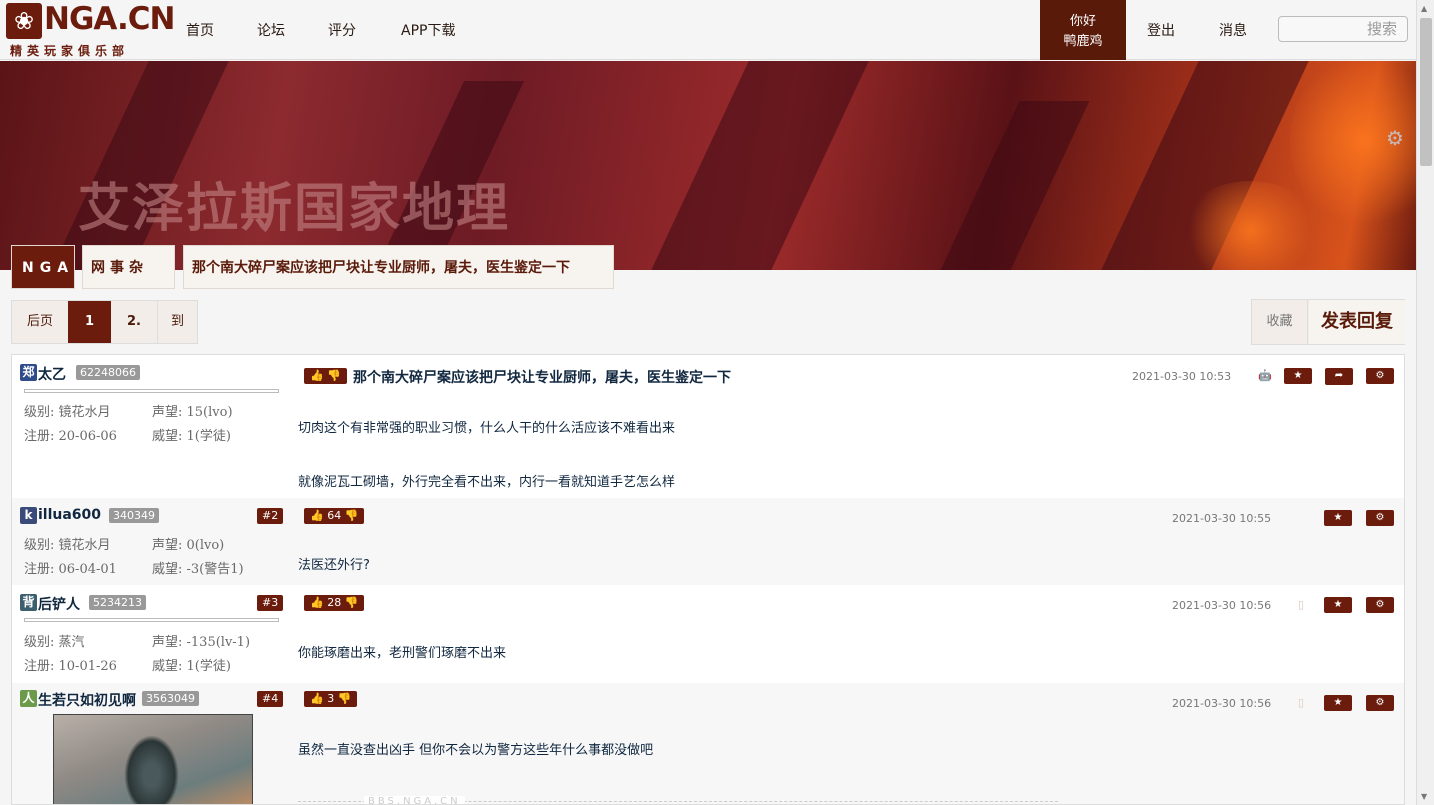  What do you see at coordinates (134, 322) in the screenshot?
I see `page-next: 2.` at bounding box center [134, 322].